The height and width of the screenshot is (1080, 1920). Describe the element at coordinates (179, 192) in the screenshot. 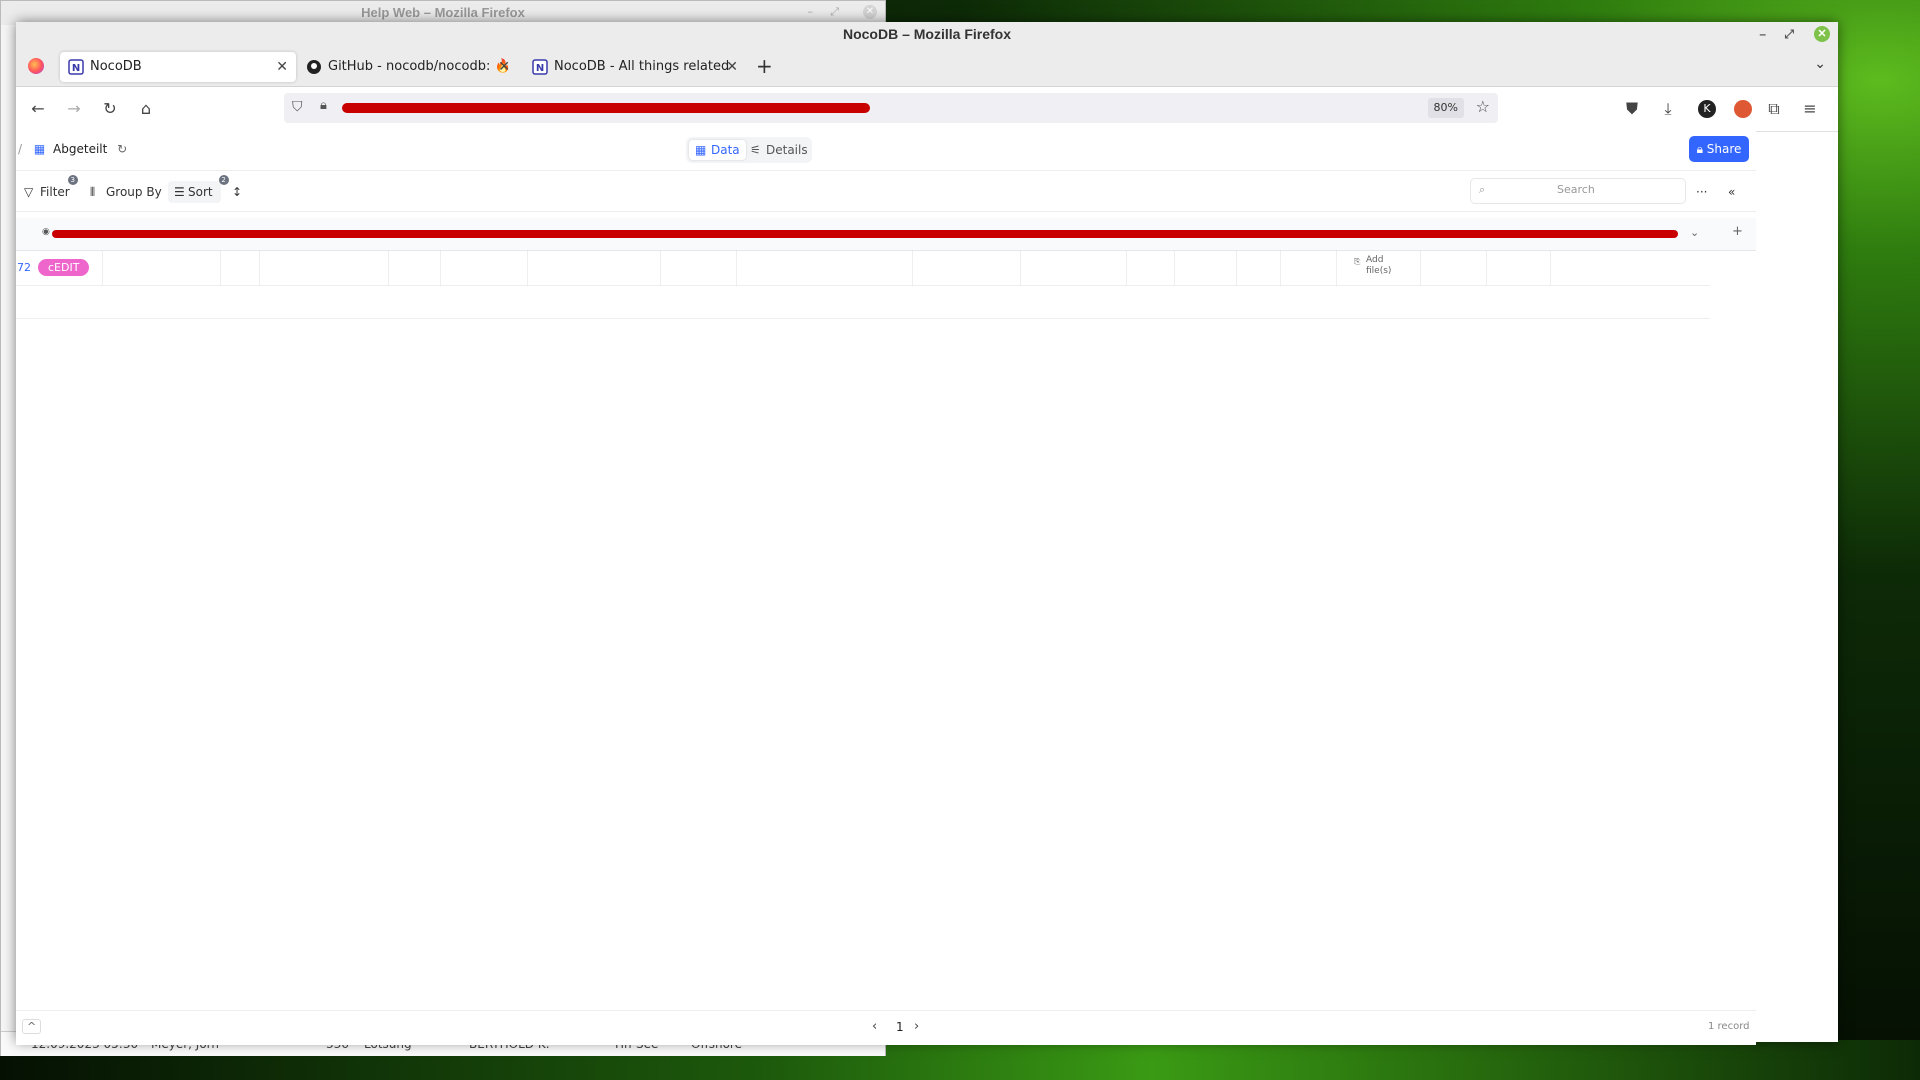

I see `sort-icon: ☰` at that location.